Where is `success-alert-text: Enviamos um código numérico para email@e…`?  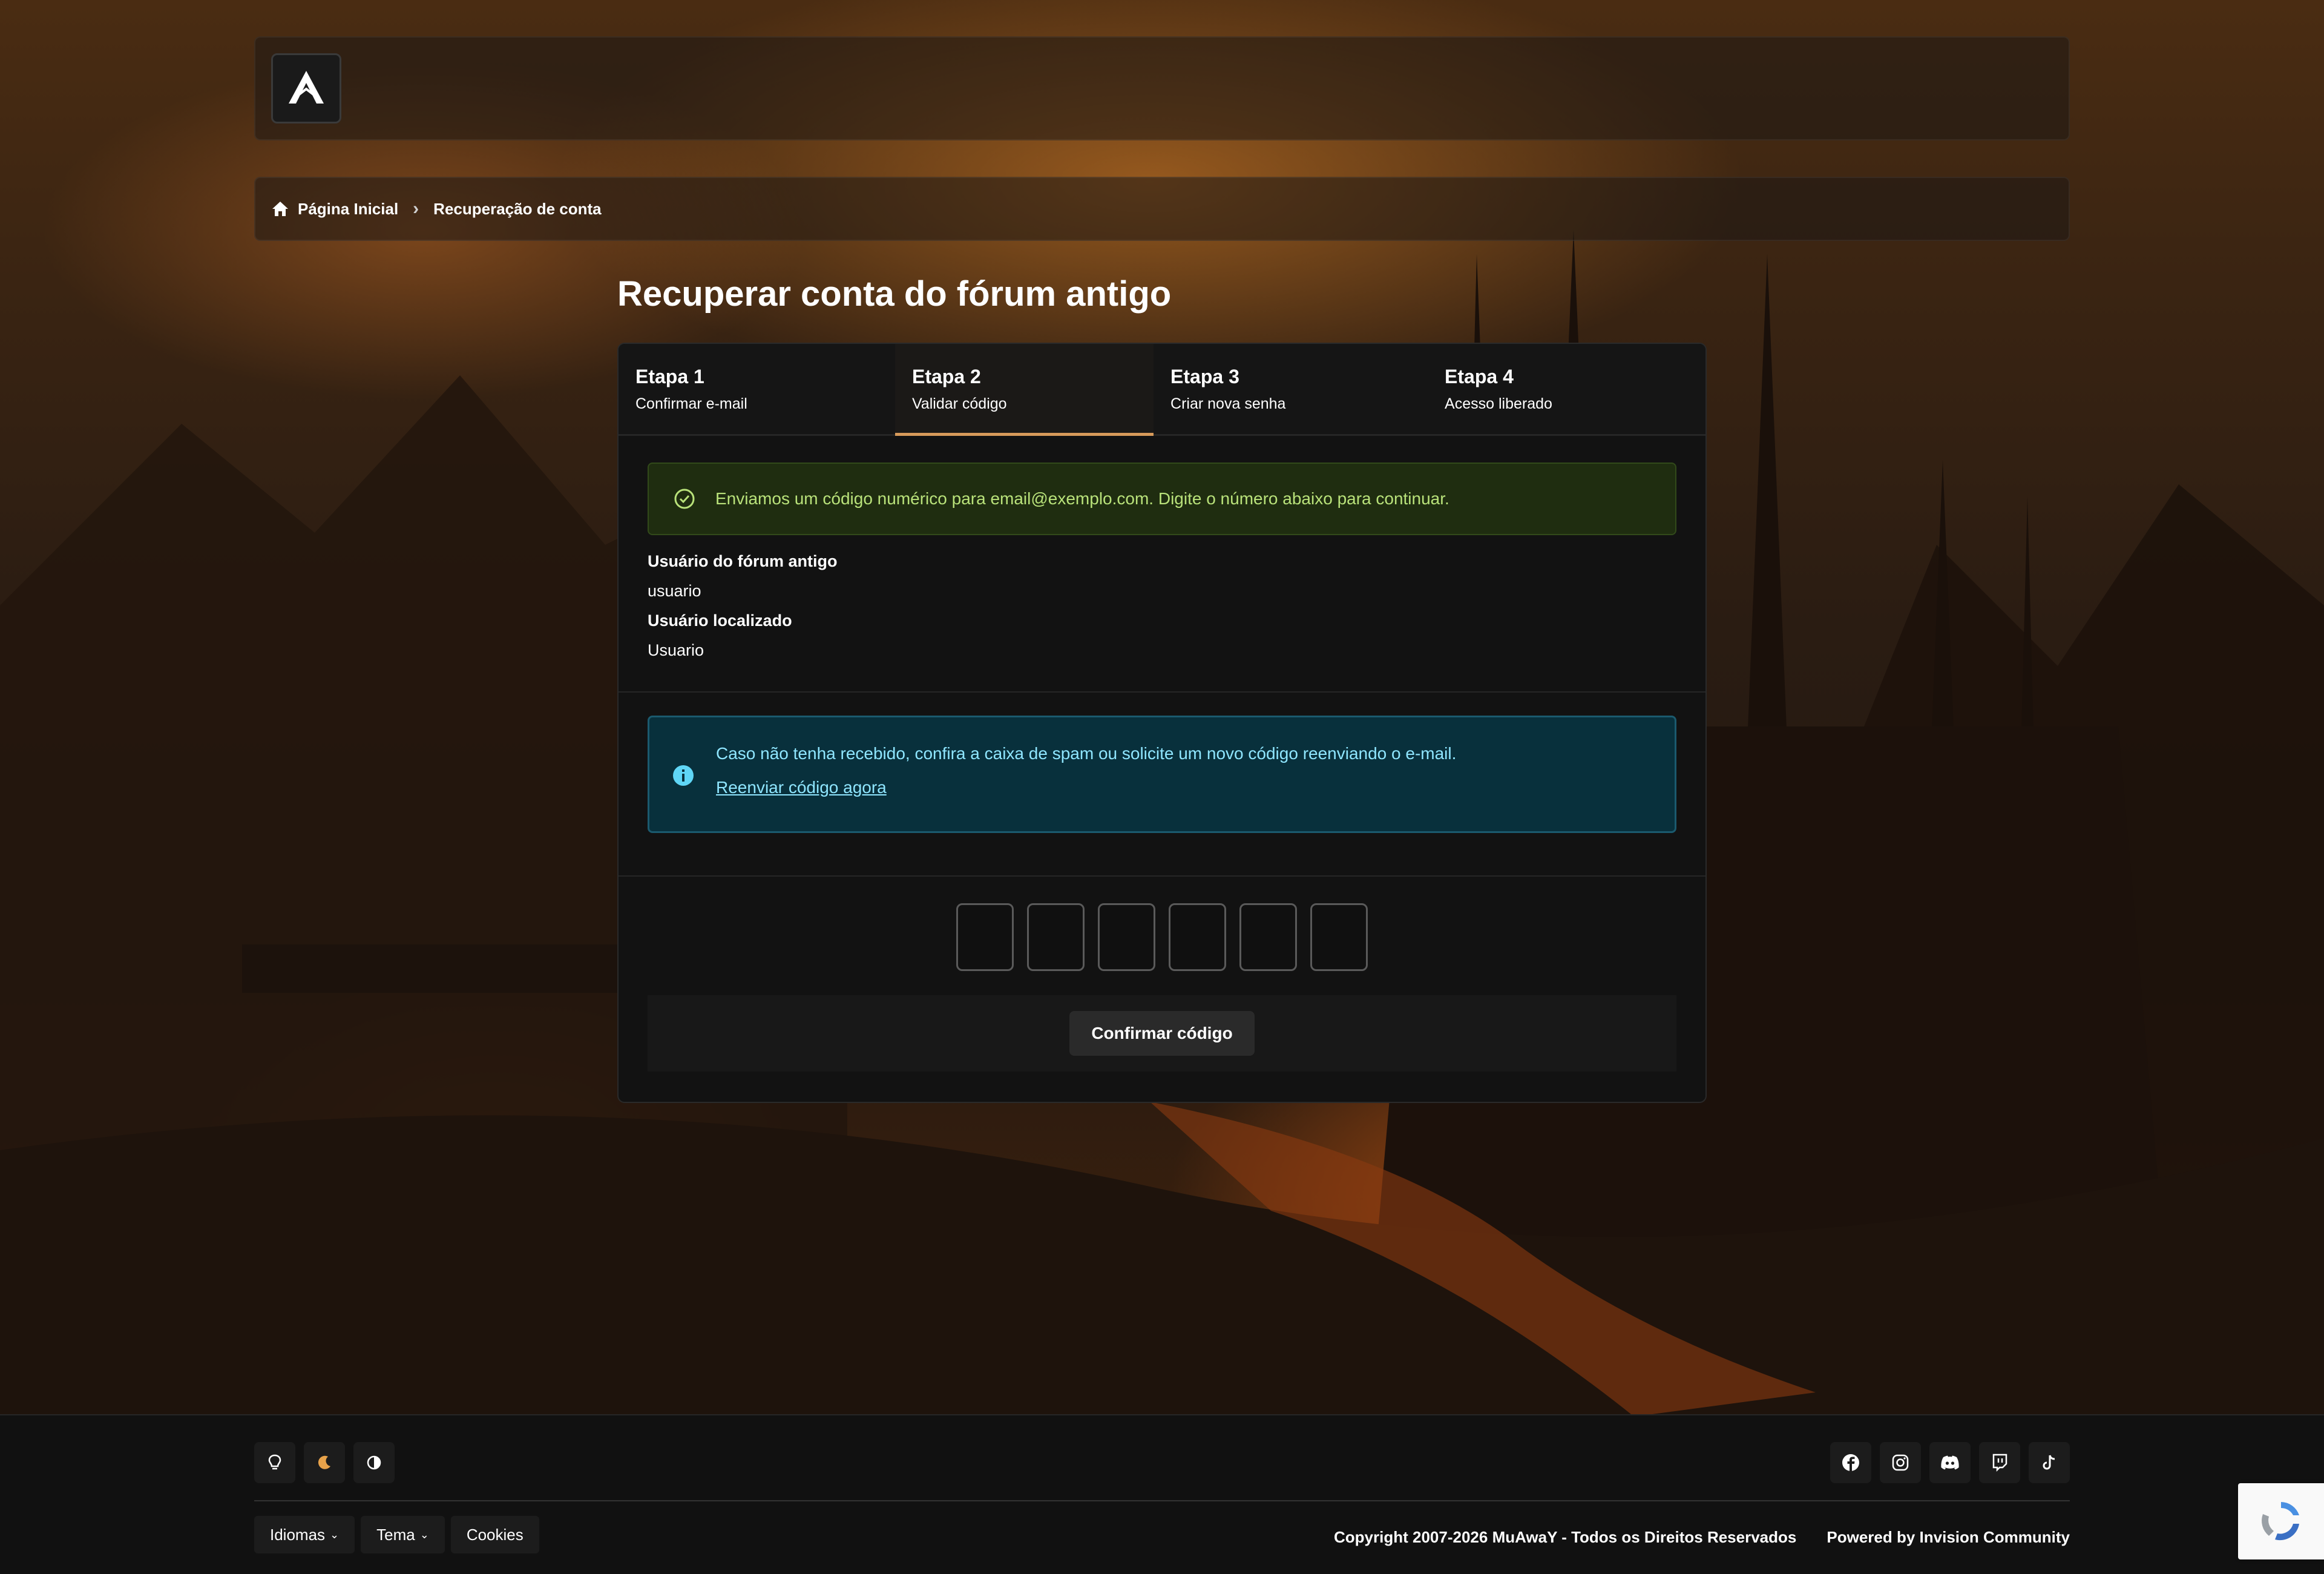 success-alert-text: Enviamos um código numérico para email@e… is located at coordinates (1082, 499).